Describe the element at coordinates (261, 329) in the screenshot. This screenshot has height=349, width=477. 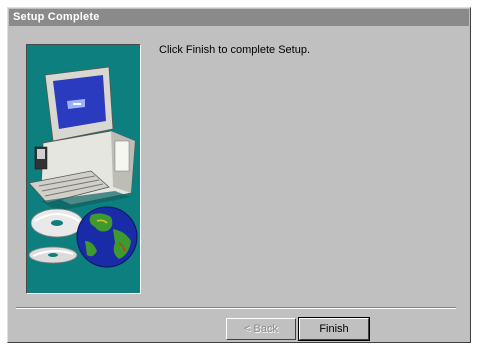
I see `back-button: < Back` at that location.